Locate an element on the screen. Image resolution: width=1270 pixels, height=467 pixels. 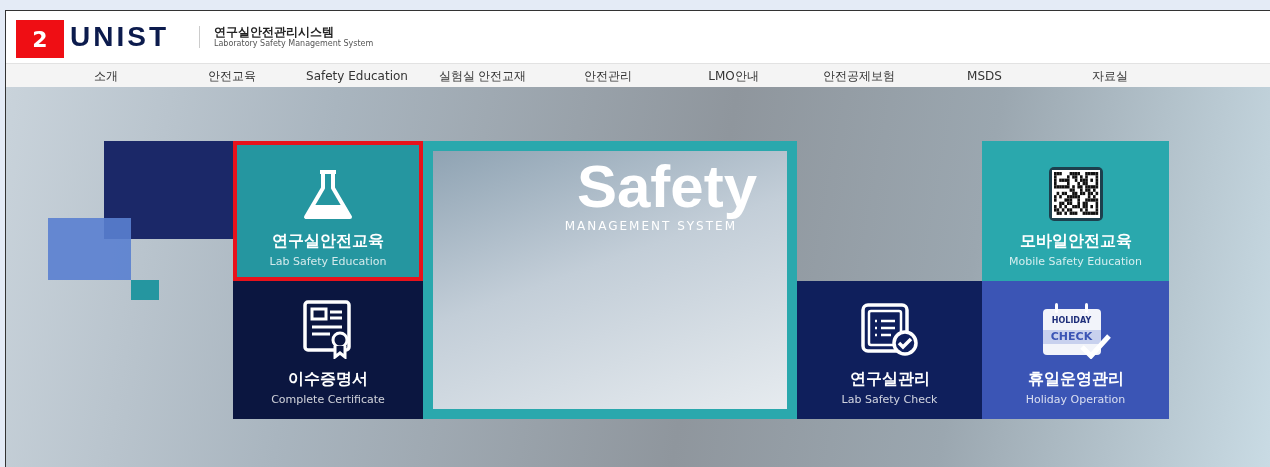
nav-link: 안전관리 is located at coordinates (608, 75).